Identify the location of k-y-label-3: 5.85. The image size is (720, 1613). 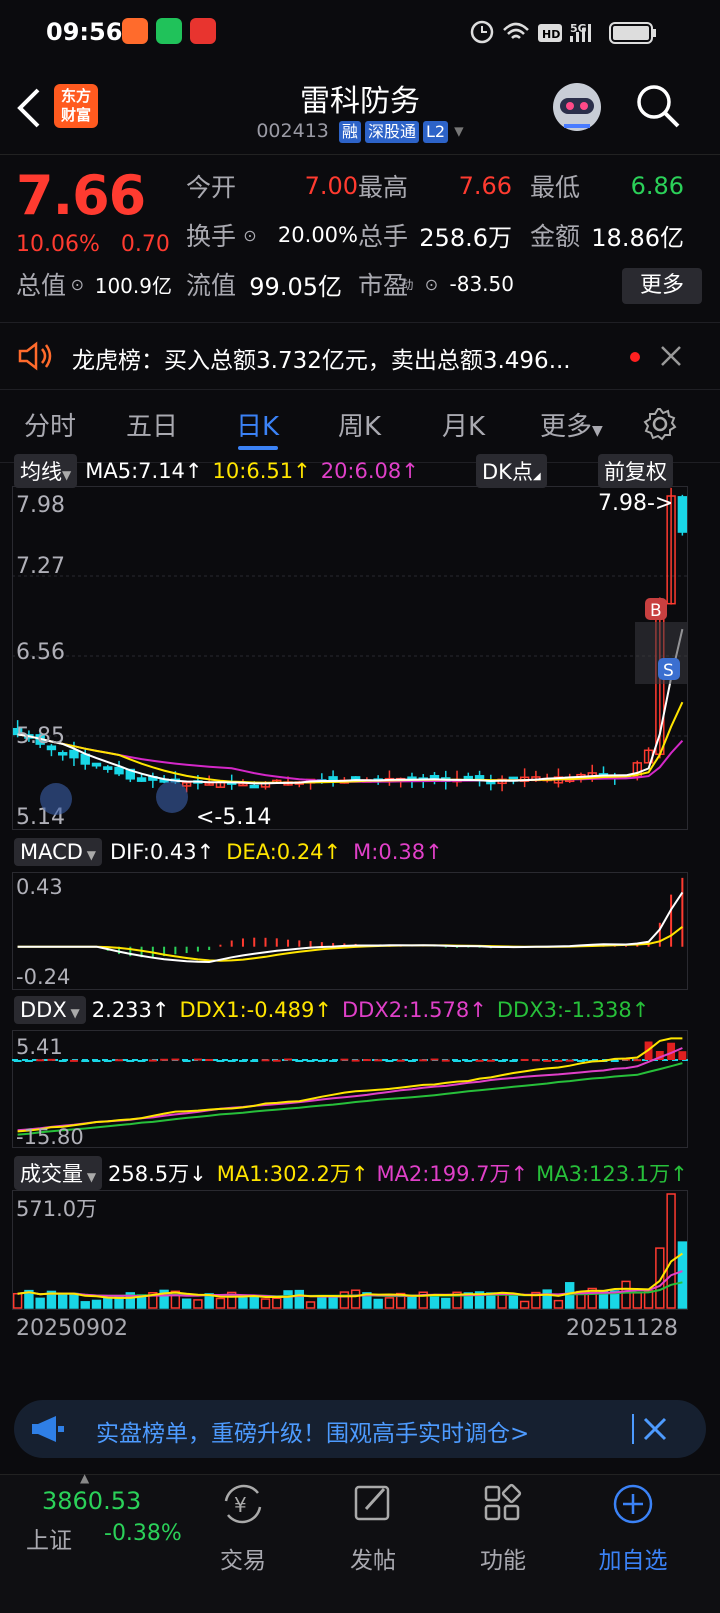
(40, 736).